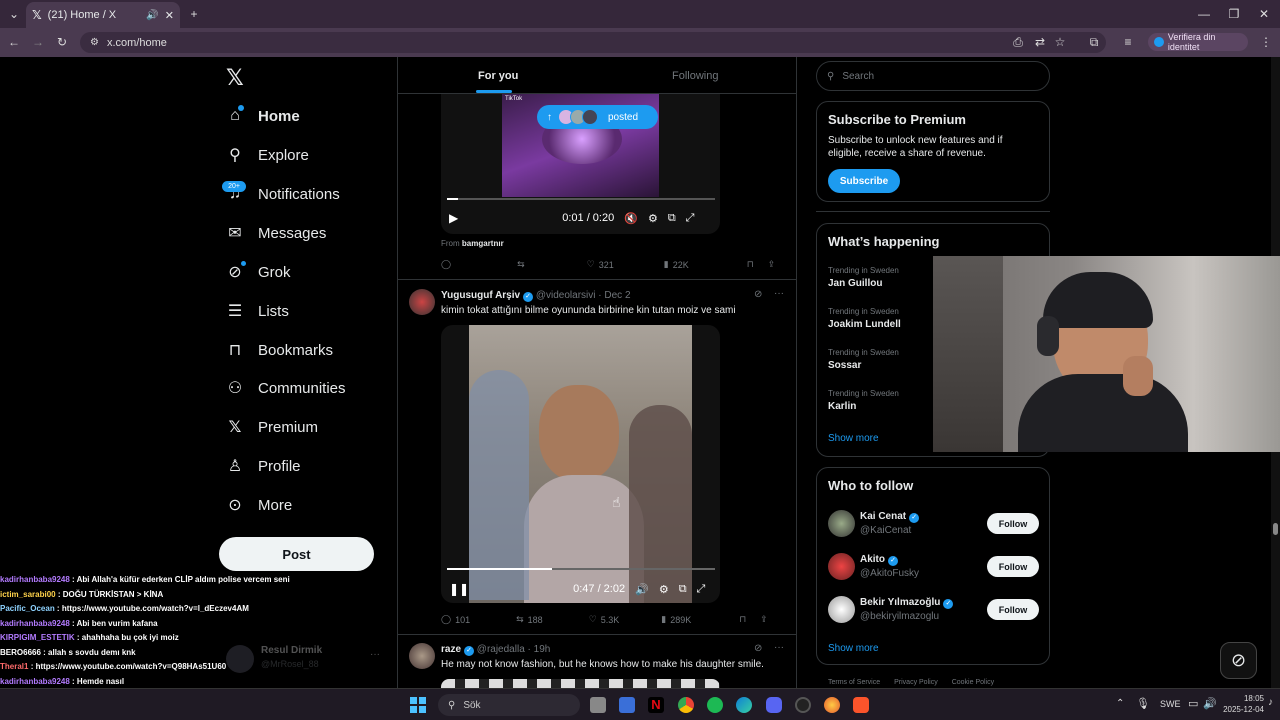 The height and width of the screenshot is (720, 1280). I want to click on trend-item: Trending in Sweden Jan Guillou, so click(863, 277).